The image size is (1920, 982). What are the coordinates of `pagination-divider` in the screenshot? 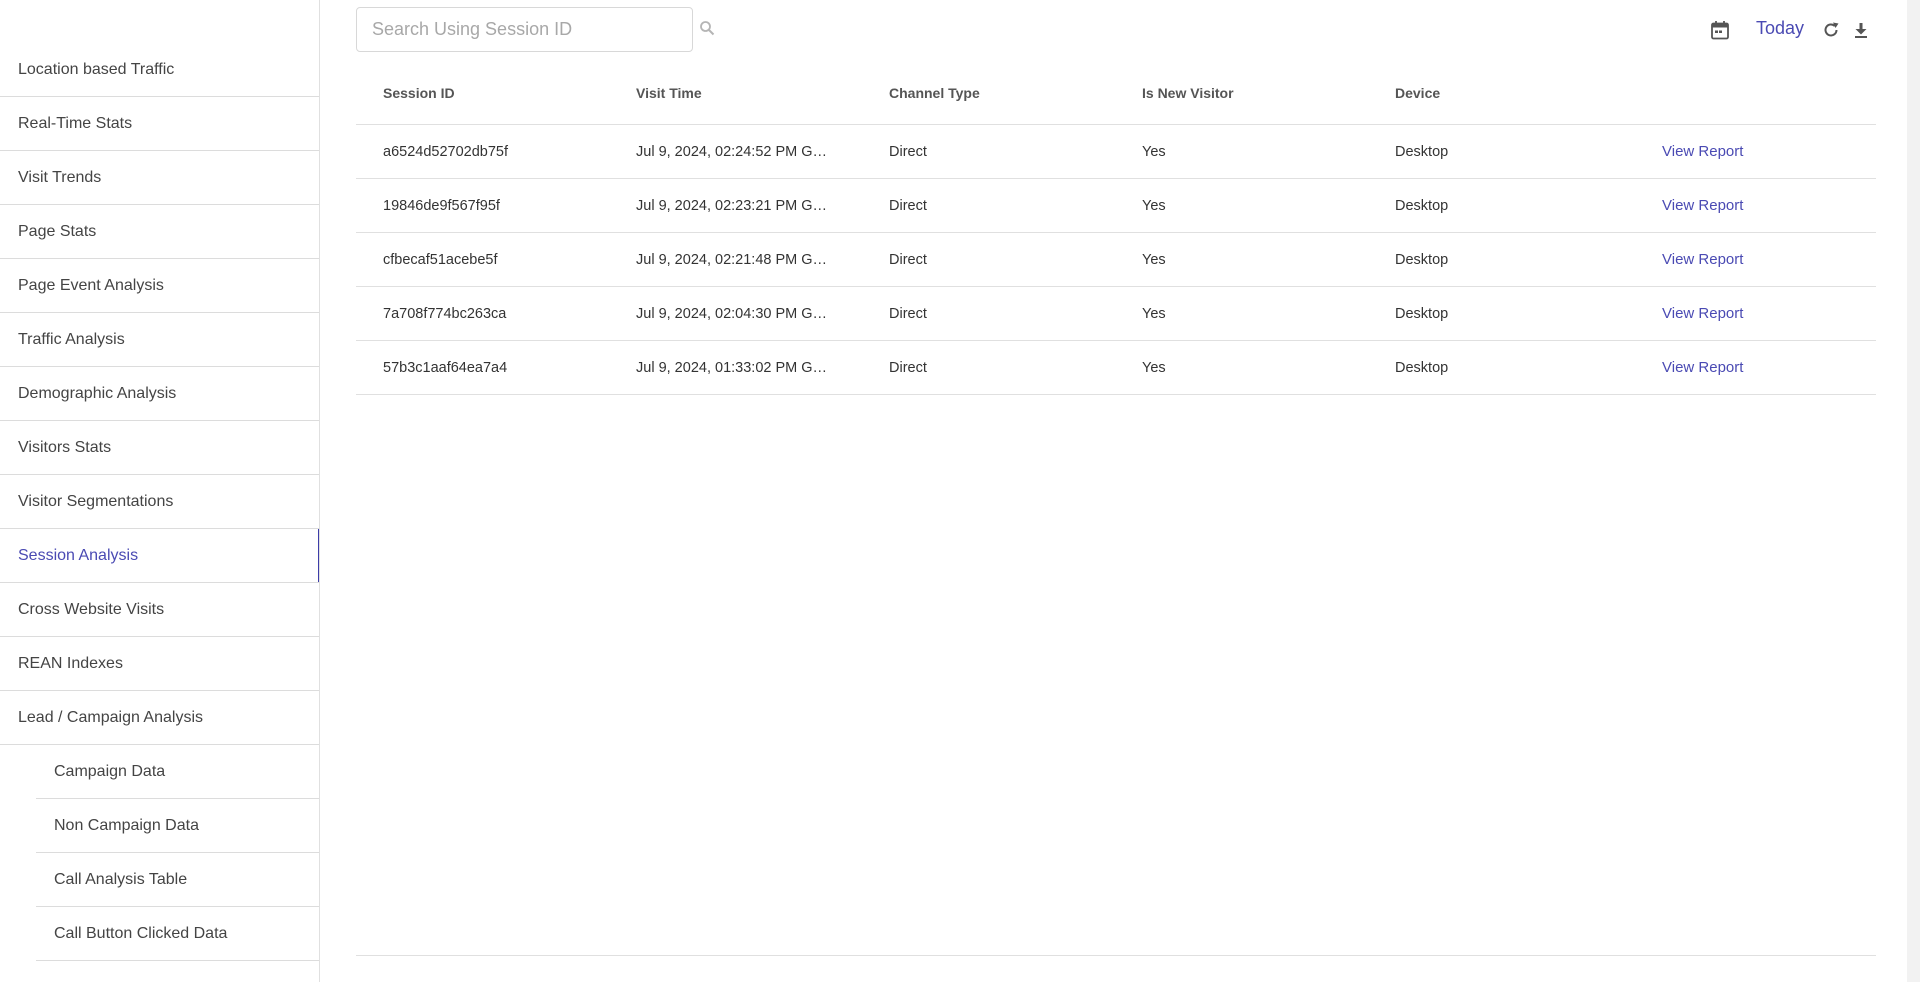 It's located at (1116, 955).